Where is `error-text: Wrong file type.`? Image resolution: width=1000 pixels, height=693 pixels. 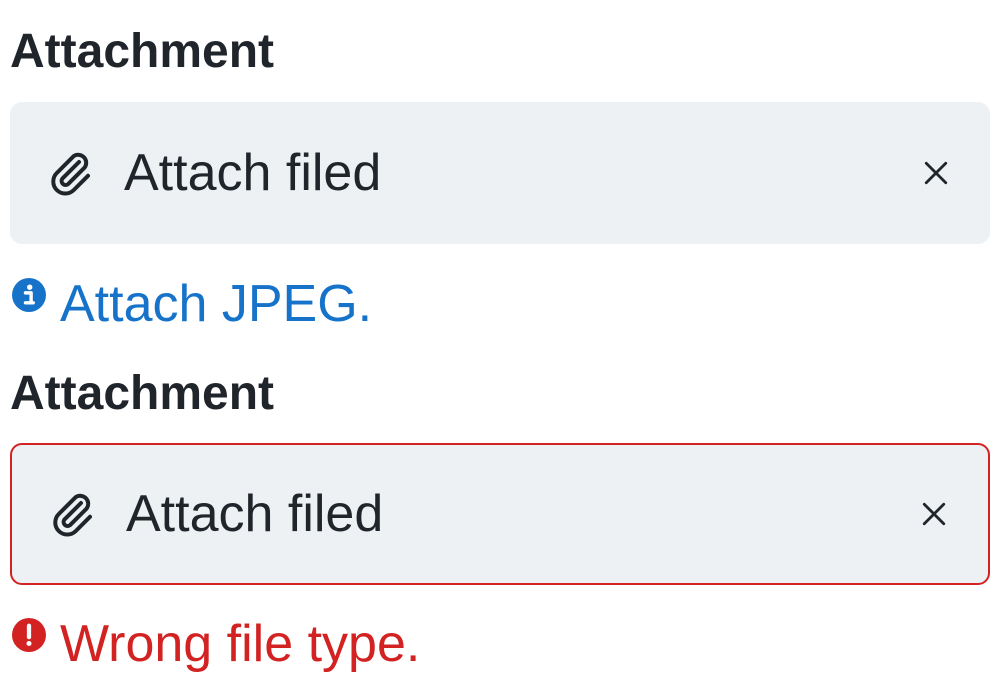 error-text: Wrong file type. is located at coordinates (240, 644).